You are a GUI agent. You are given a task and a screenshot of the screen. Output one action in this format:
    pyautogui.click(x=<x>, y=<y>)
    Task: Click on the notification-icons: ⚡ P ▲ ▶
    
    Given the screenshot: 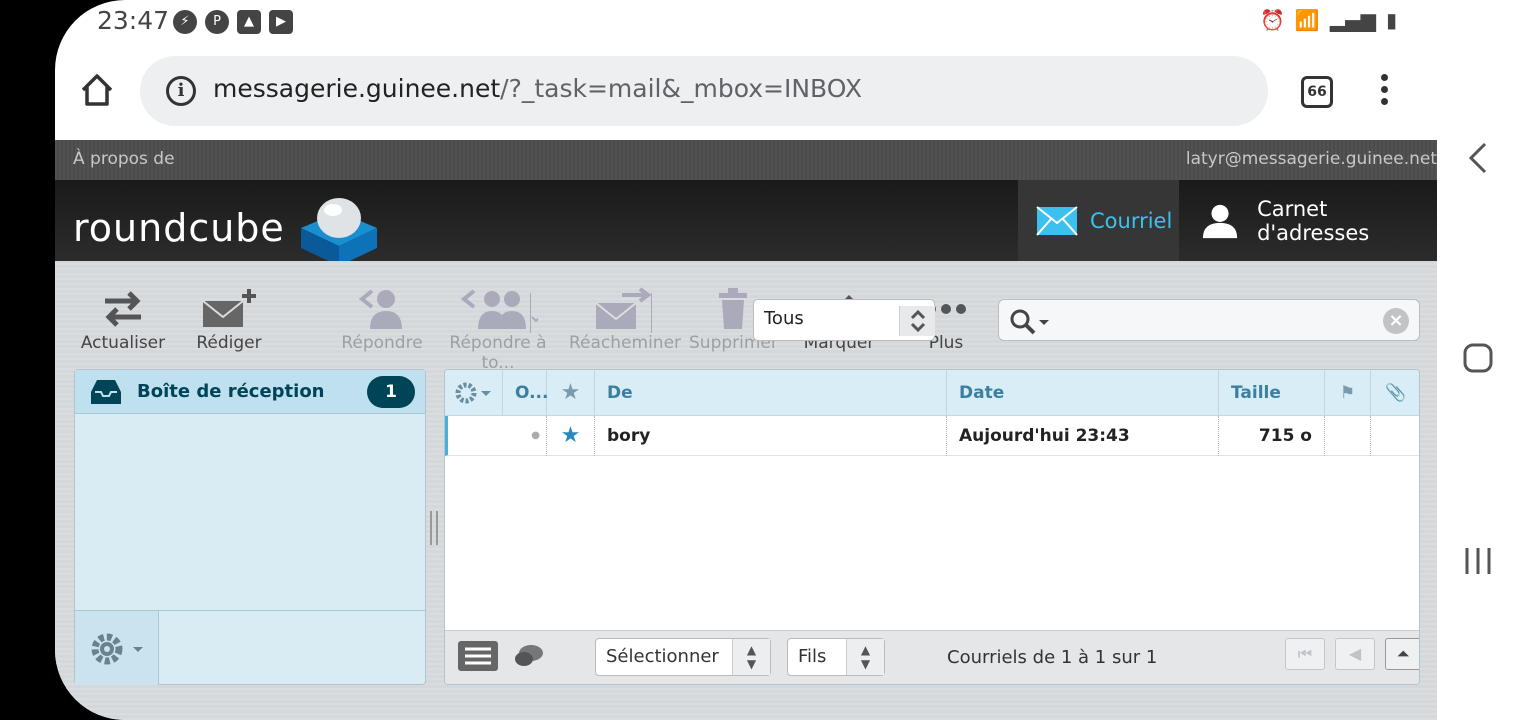 What is the action you would take?
    pyautogui.click(x=233, y=22)
    